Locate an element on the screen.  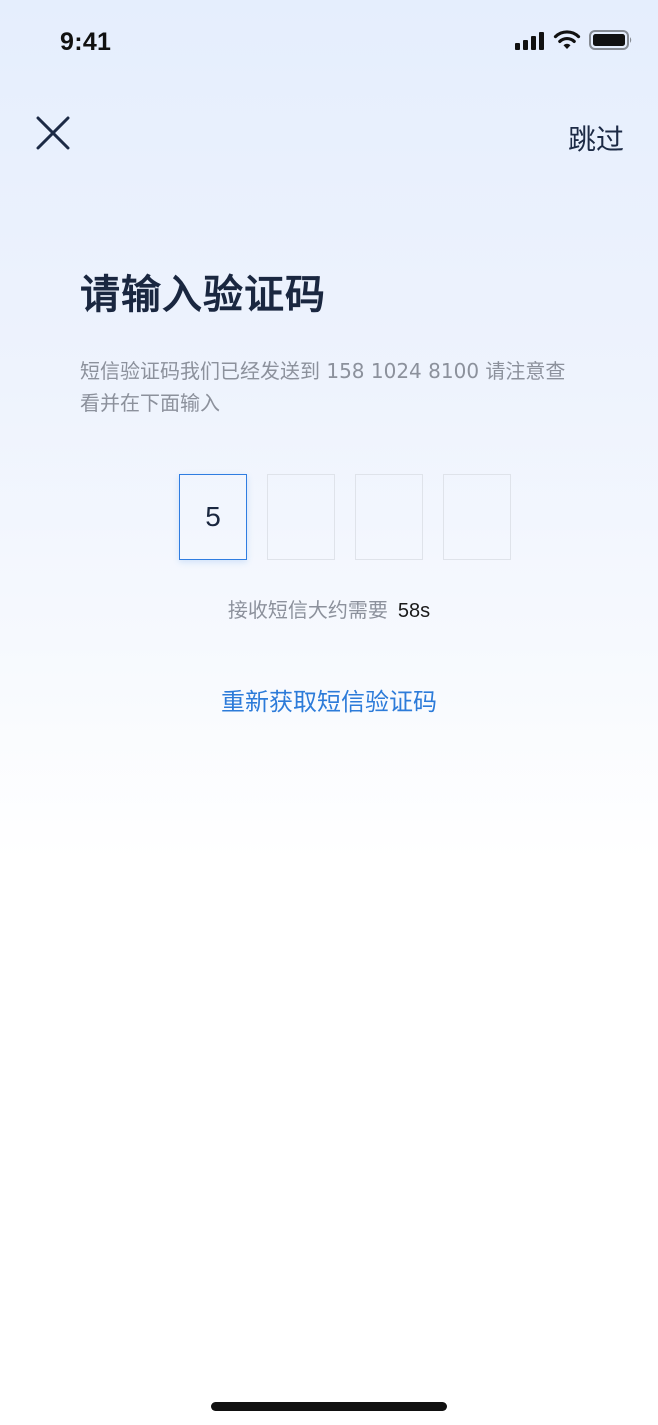
resend-code-link: 重新获取短信验证码 is located at coordinates (329, 699).